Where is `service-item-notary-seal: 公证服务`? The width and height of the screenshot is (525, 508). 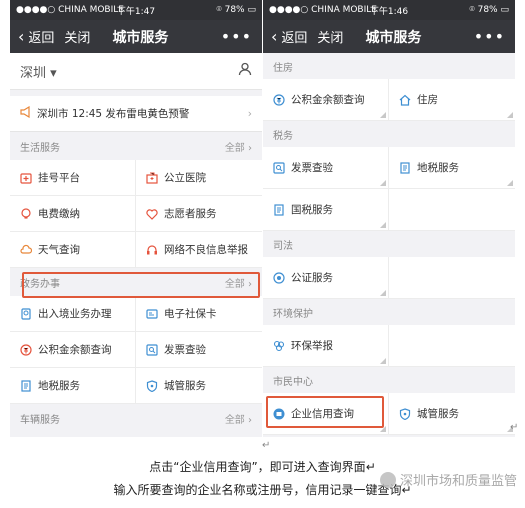
service-item-notary-seal: 公证服务 is located at coordinates (326, 278).